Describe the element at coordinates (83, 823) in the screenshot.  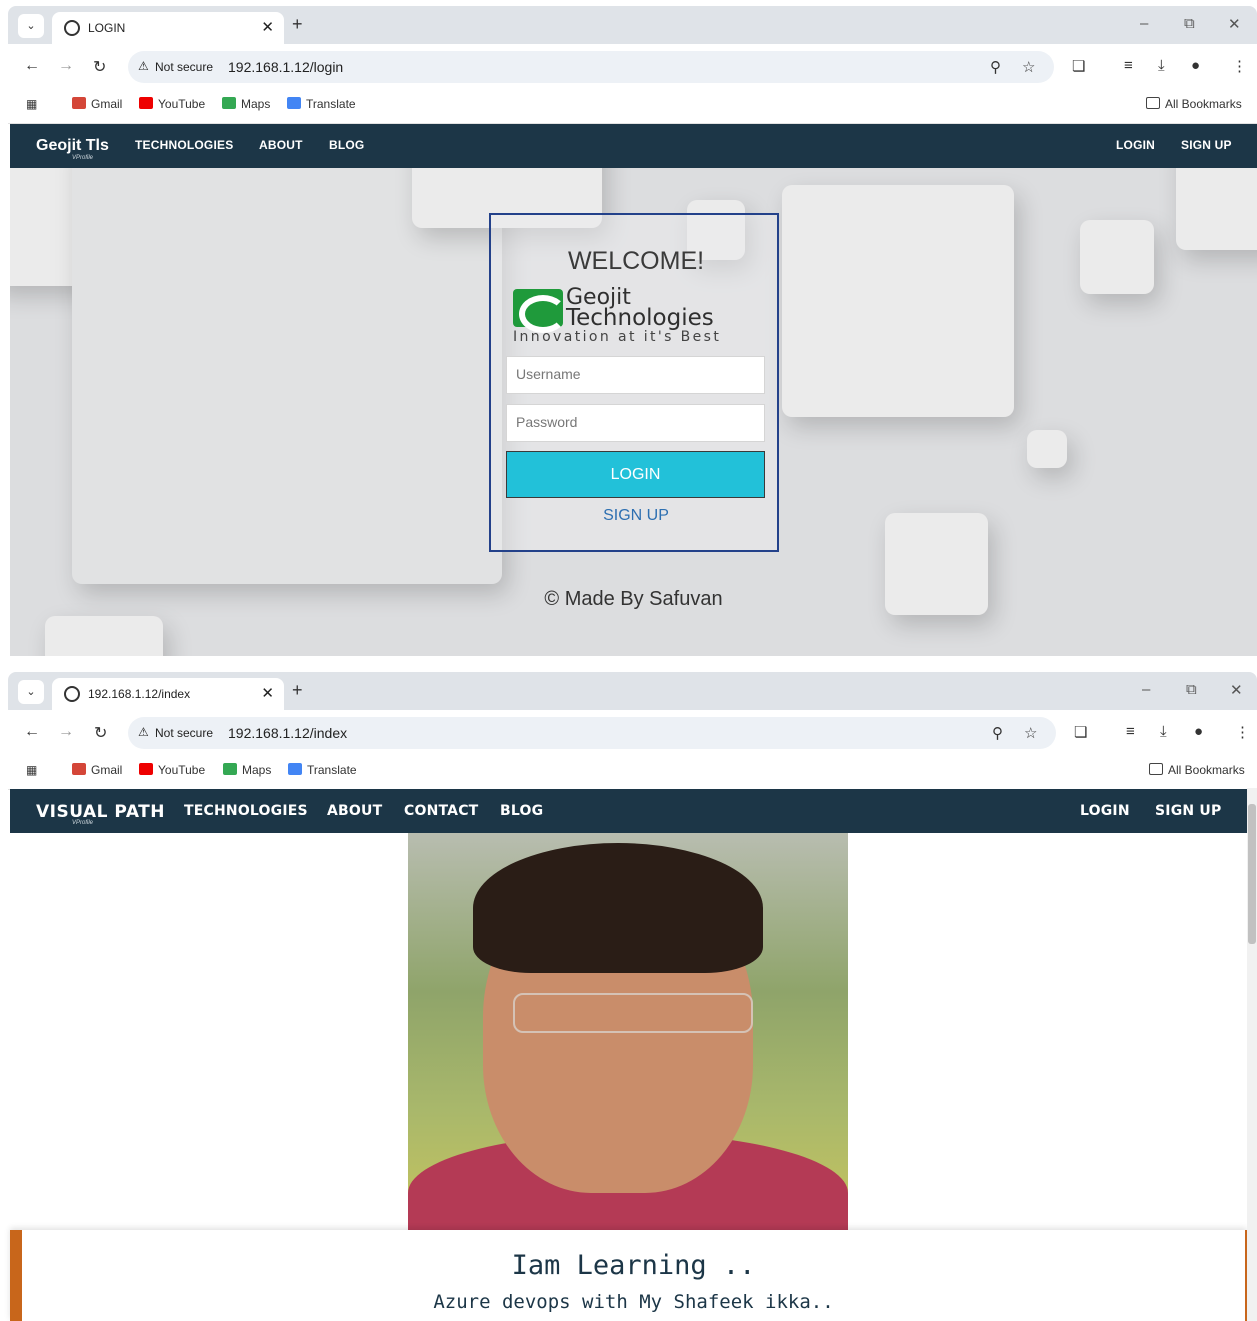
I see `brand-subtitle: VProfile` at that location.